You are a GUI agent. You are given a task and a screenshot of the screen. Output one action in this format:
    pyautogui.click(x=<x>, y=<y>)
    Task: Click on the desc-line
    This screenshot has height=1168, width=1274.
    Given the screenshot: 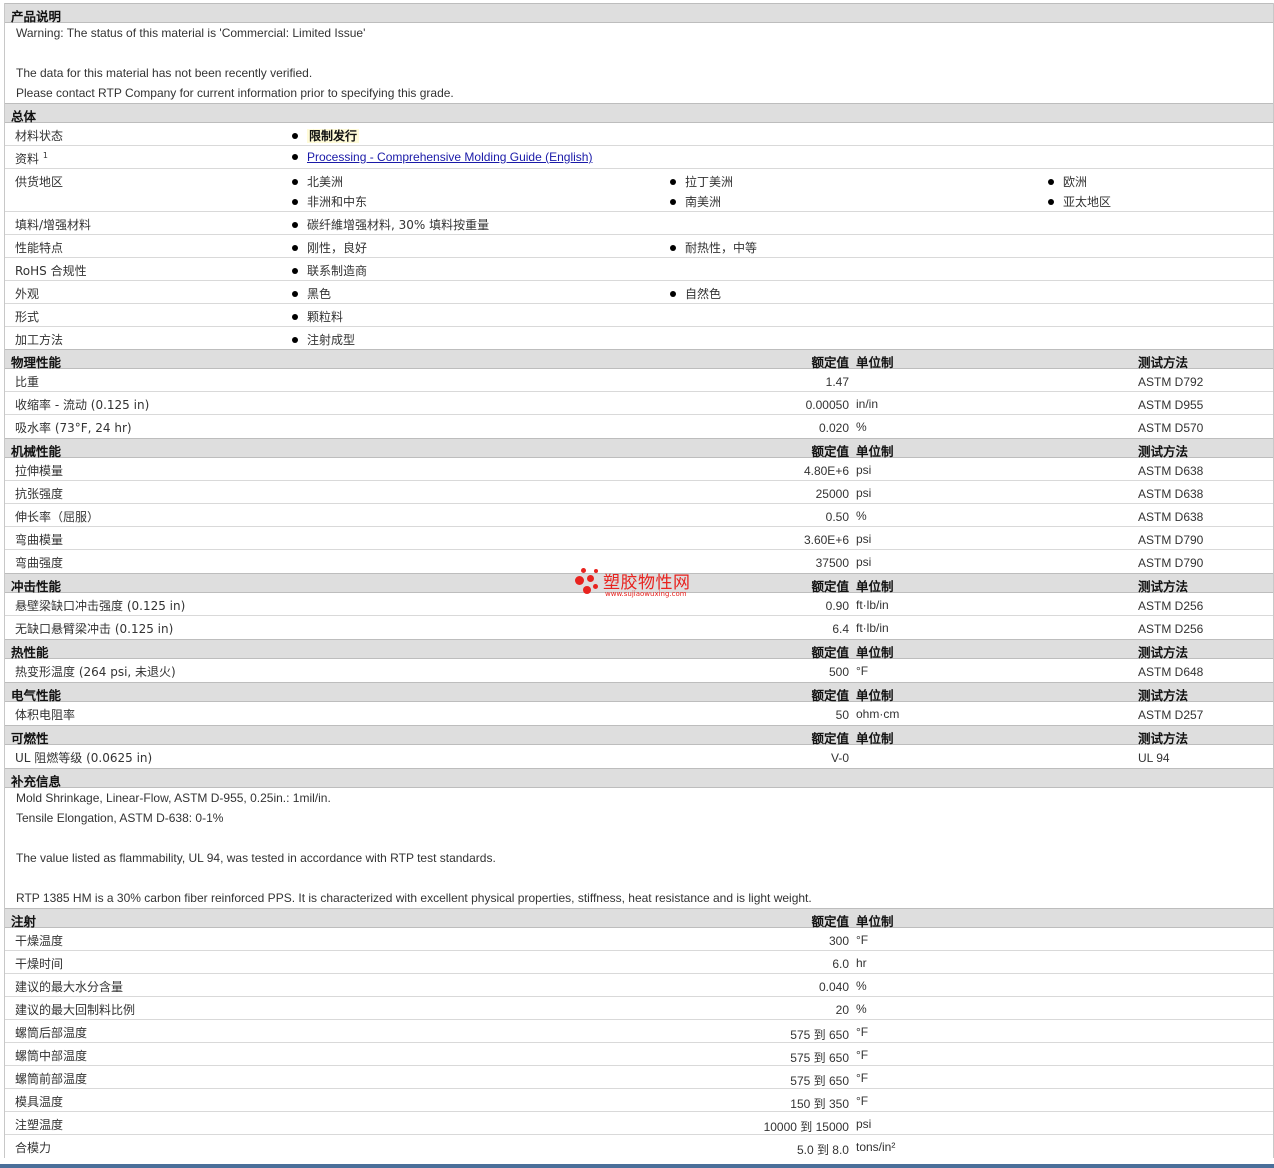 What is the action you would take?
    pyautogui.click(x=639, y=53)
    